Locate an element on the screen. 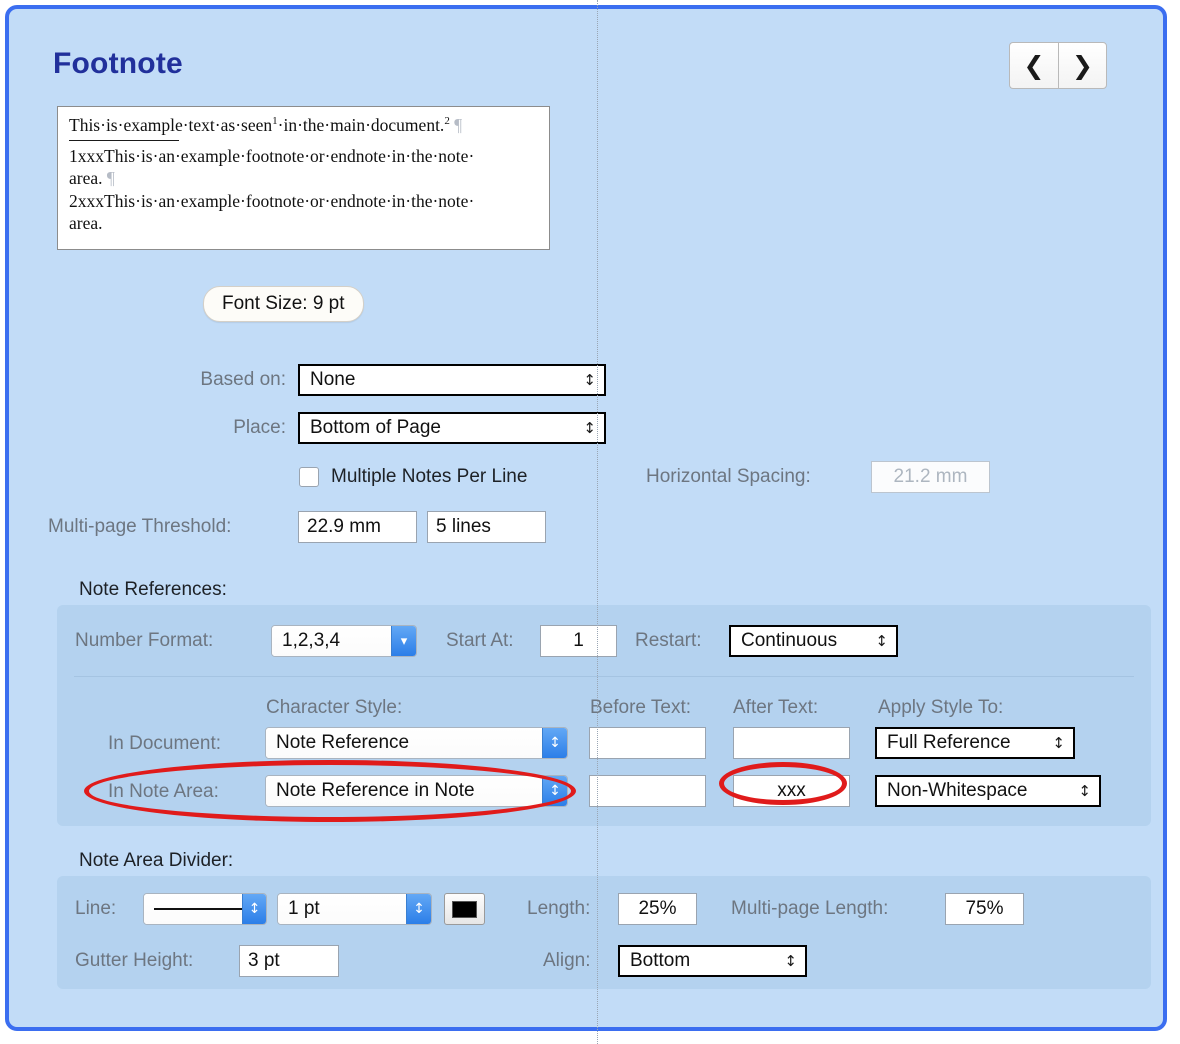 The height and width of the screenshot is (1044, 1180). in-note-area-character-style-combobox: Note Reference in Note ↕ is located at coordinates (416, 791).